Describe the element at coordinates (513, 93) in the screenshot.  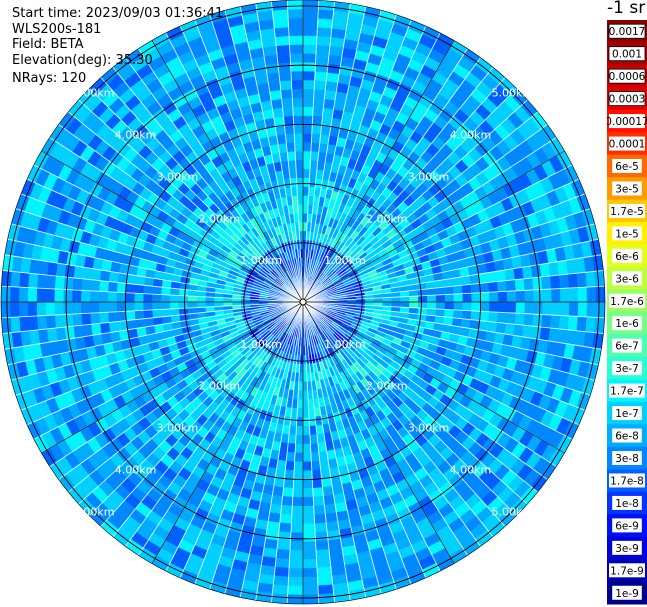
I see `range-ring-label: 5.00km` at that location.